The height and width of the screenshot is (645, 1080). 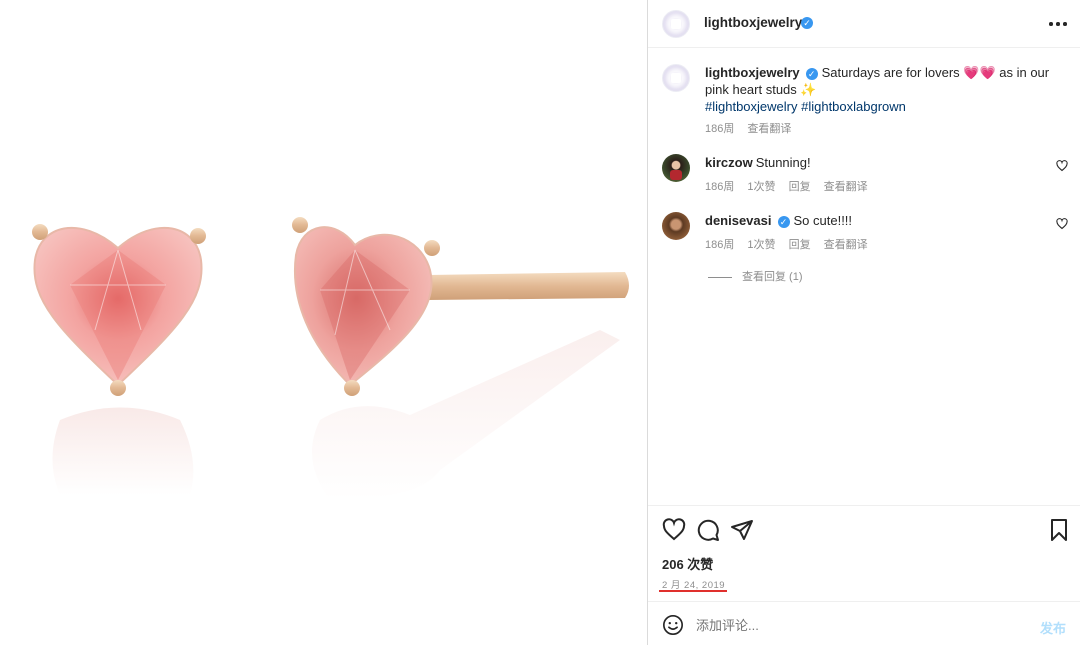 I want to click on emoji-icon, so click(x=673, y=625).